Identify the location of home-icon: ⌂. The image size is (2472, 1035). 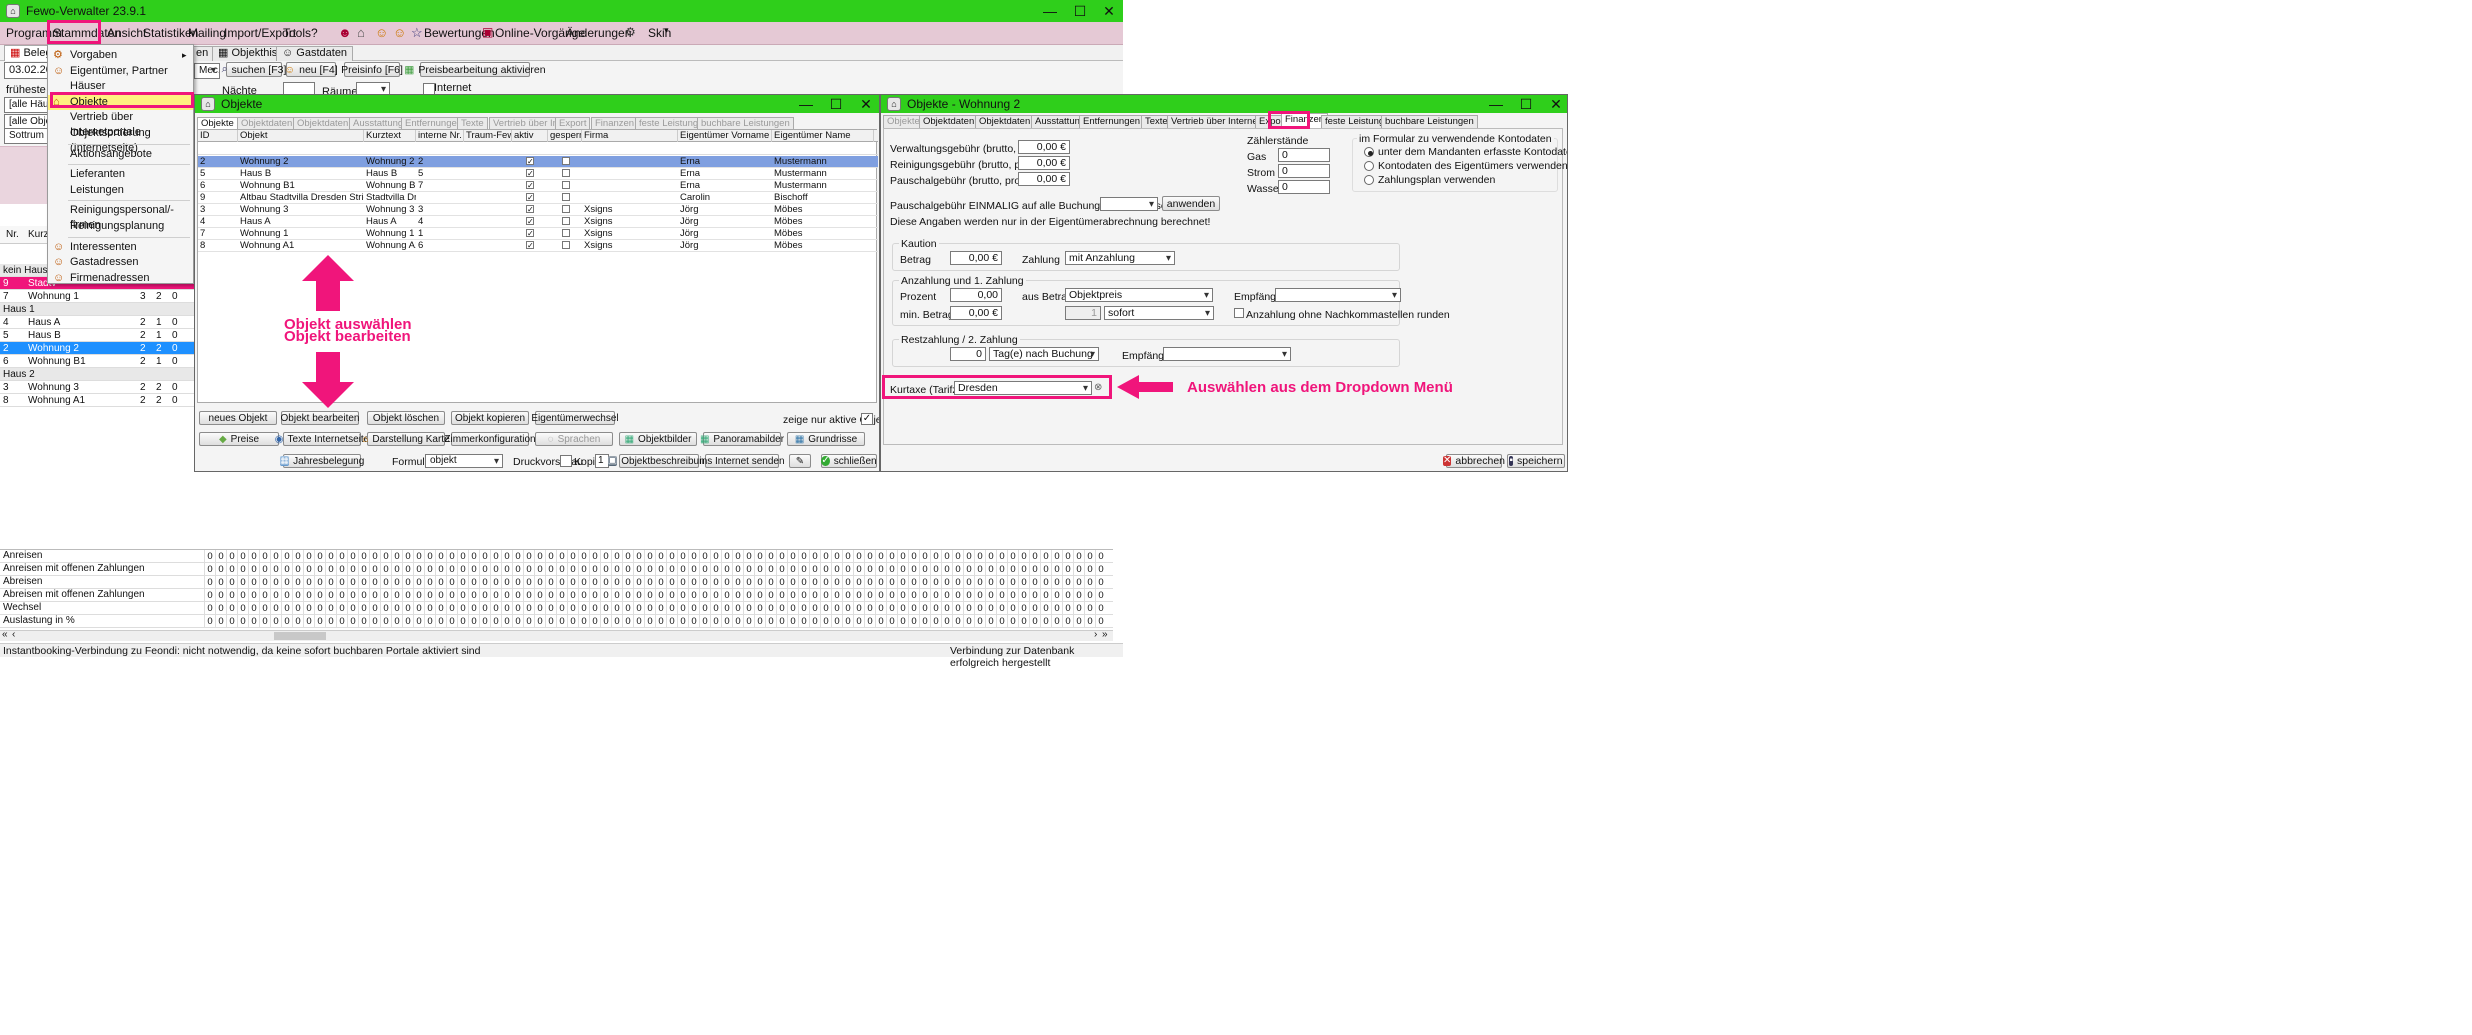
(361, 32).